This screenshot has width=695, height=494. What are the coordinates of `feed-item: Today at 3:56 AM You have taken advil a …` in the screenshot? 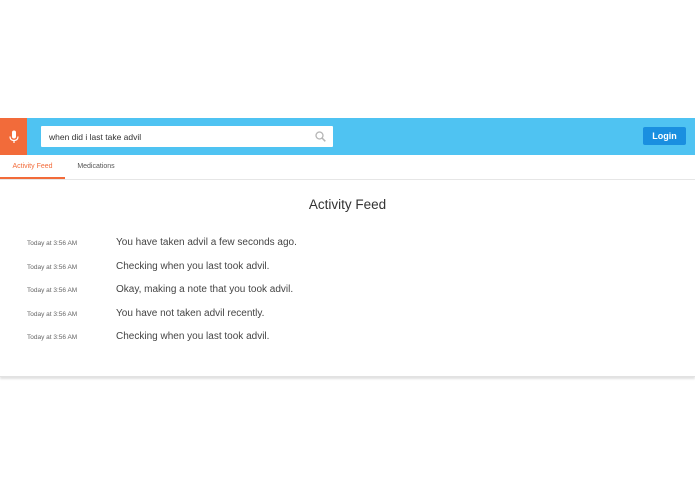 It's located at (347, 246).